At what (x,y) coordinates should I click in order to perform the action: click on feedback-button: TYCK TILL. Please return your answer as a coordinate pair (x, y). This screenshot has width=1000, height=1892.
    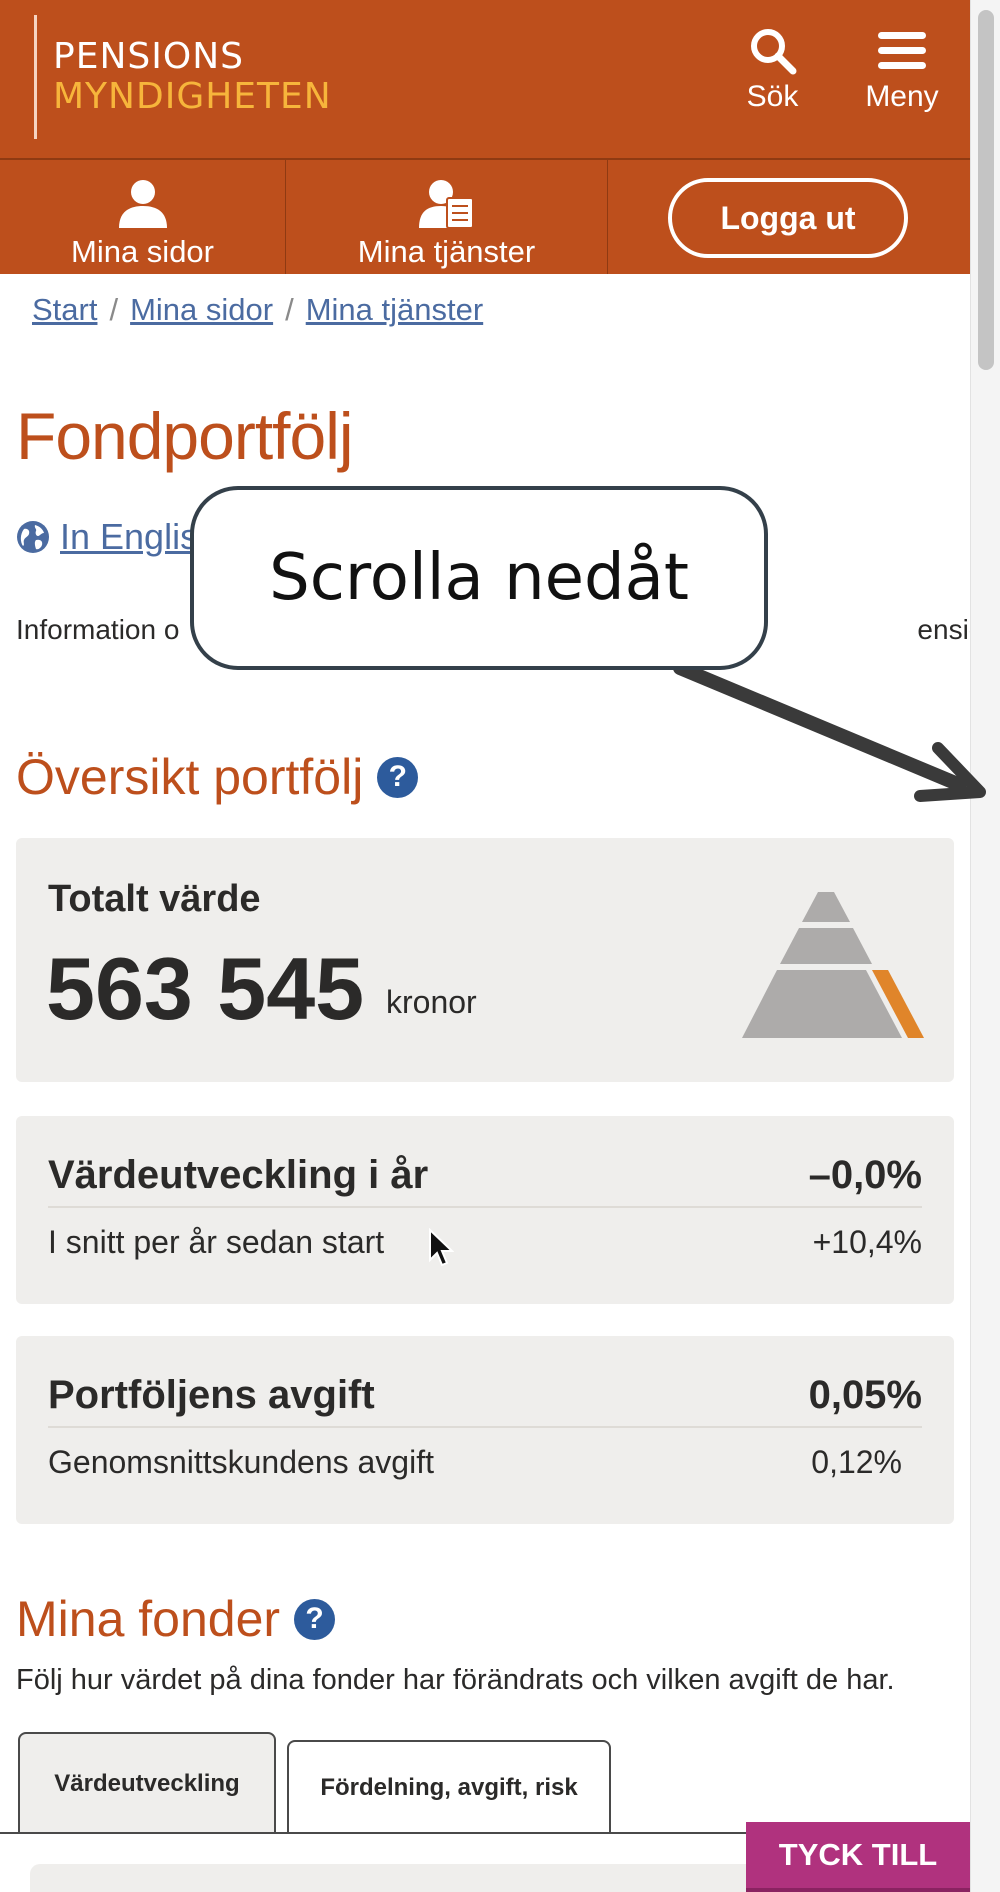
    Looking at the image, I should click on (858, 1857).